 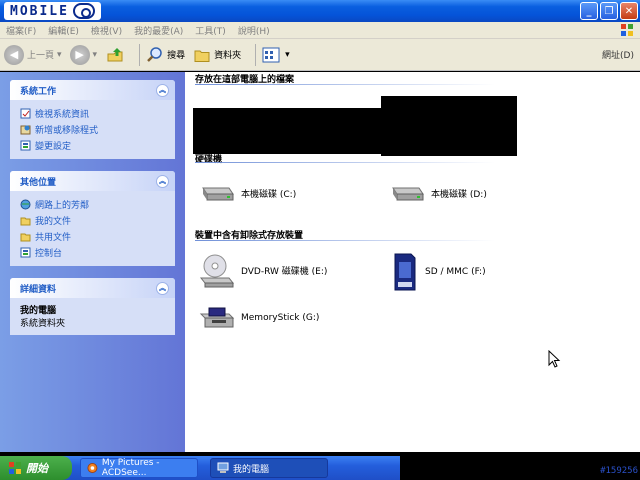 I want to click on place-label: 控制台, so click(x=49, y=253).